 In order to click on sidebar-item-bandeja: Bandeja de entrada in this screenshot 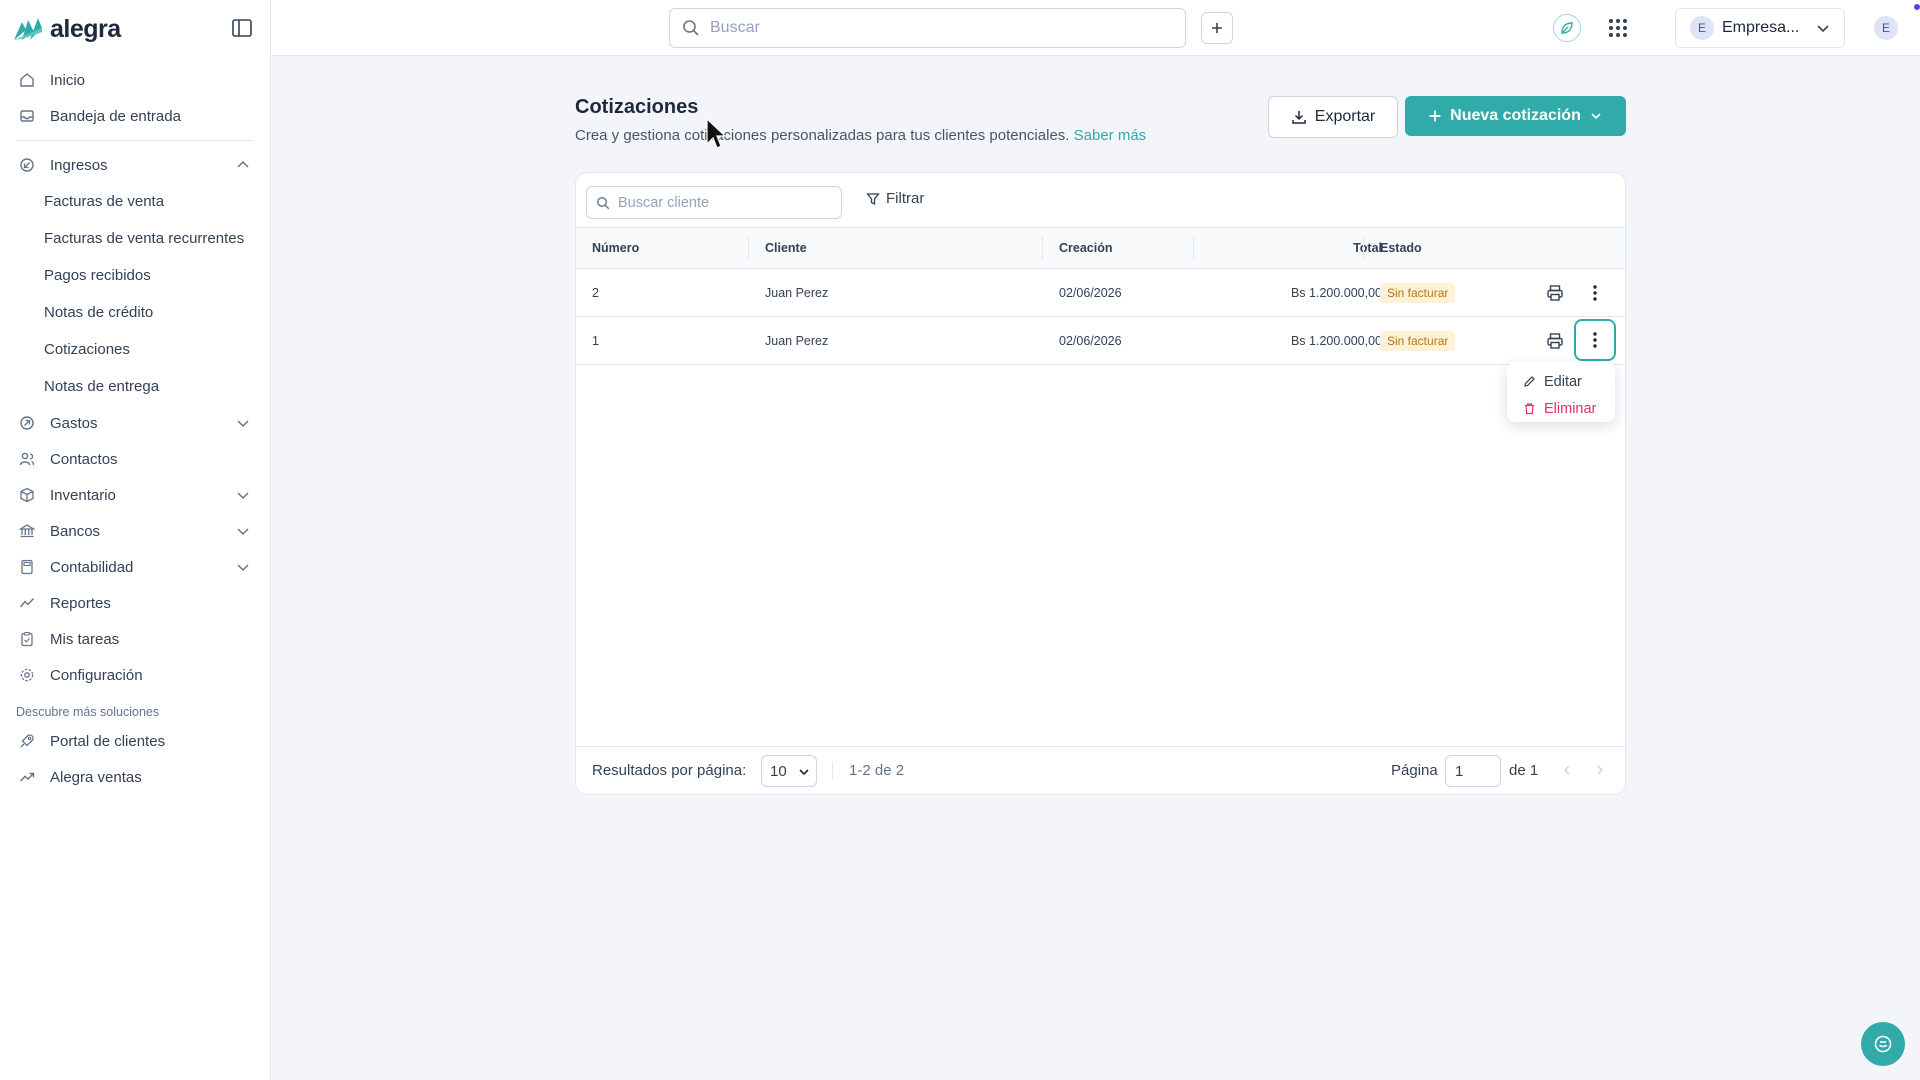, I will do `click(135, 116)`.